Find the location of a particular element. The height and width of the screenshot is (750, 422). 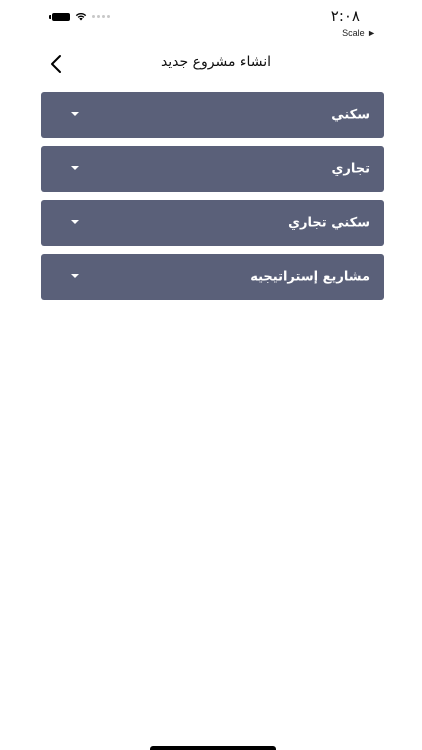

status-time: ٢:٠٨ is located at coordinates (345, 16).